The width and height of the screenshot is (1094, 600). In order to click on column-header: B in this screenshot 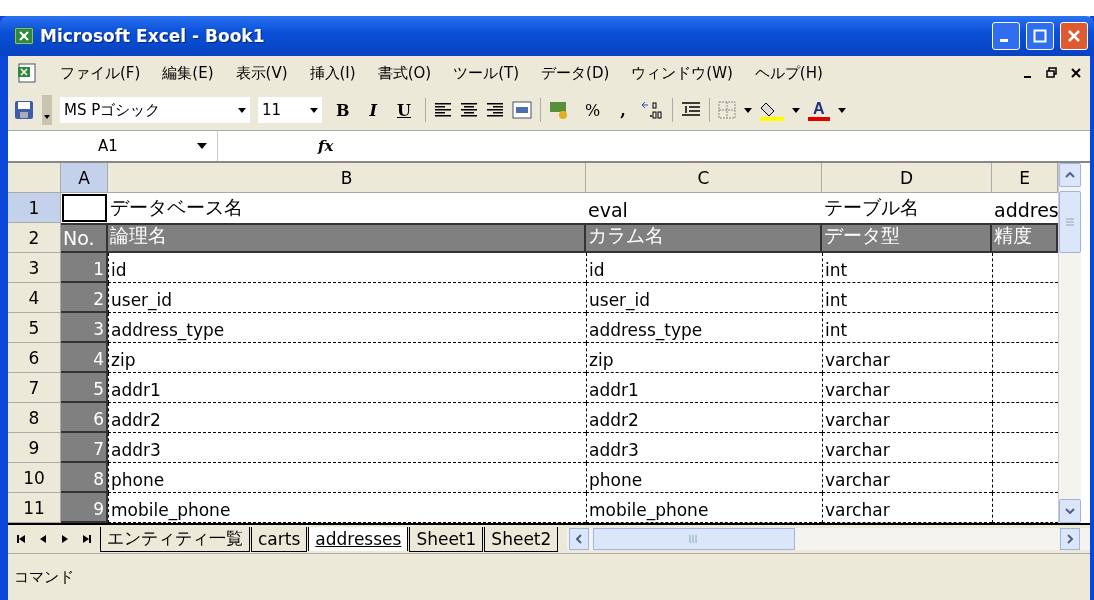, I will do `click(347, 178)`.